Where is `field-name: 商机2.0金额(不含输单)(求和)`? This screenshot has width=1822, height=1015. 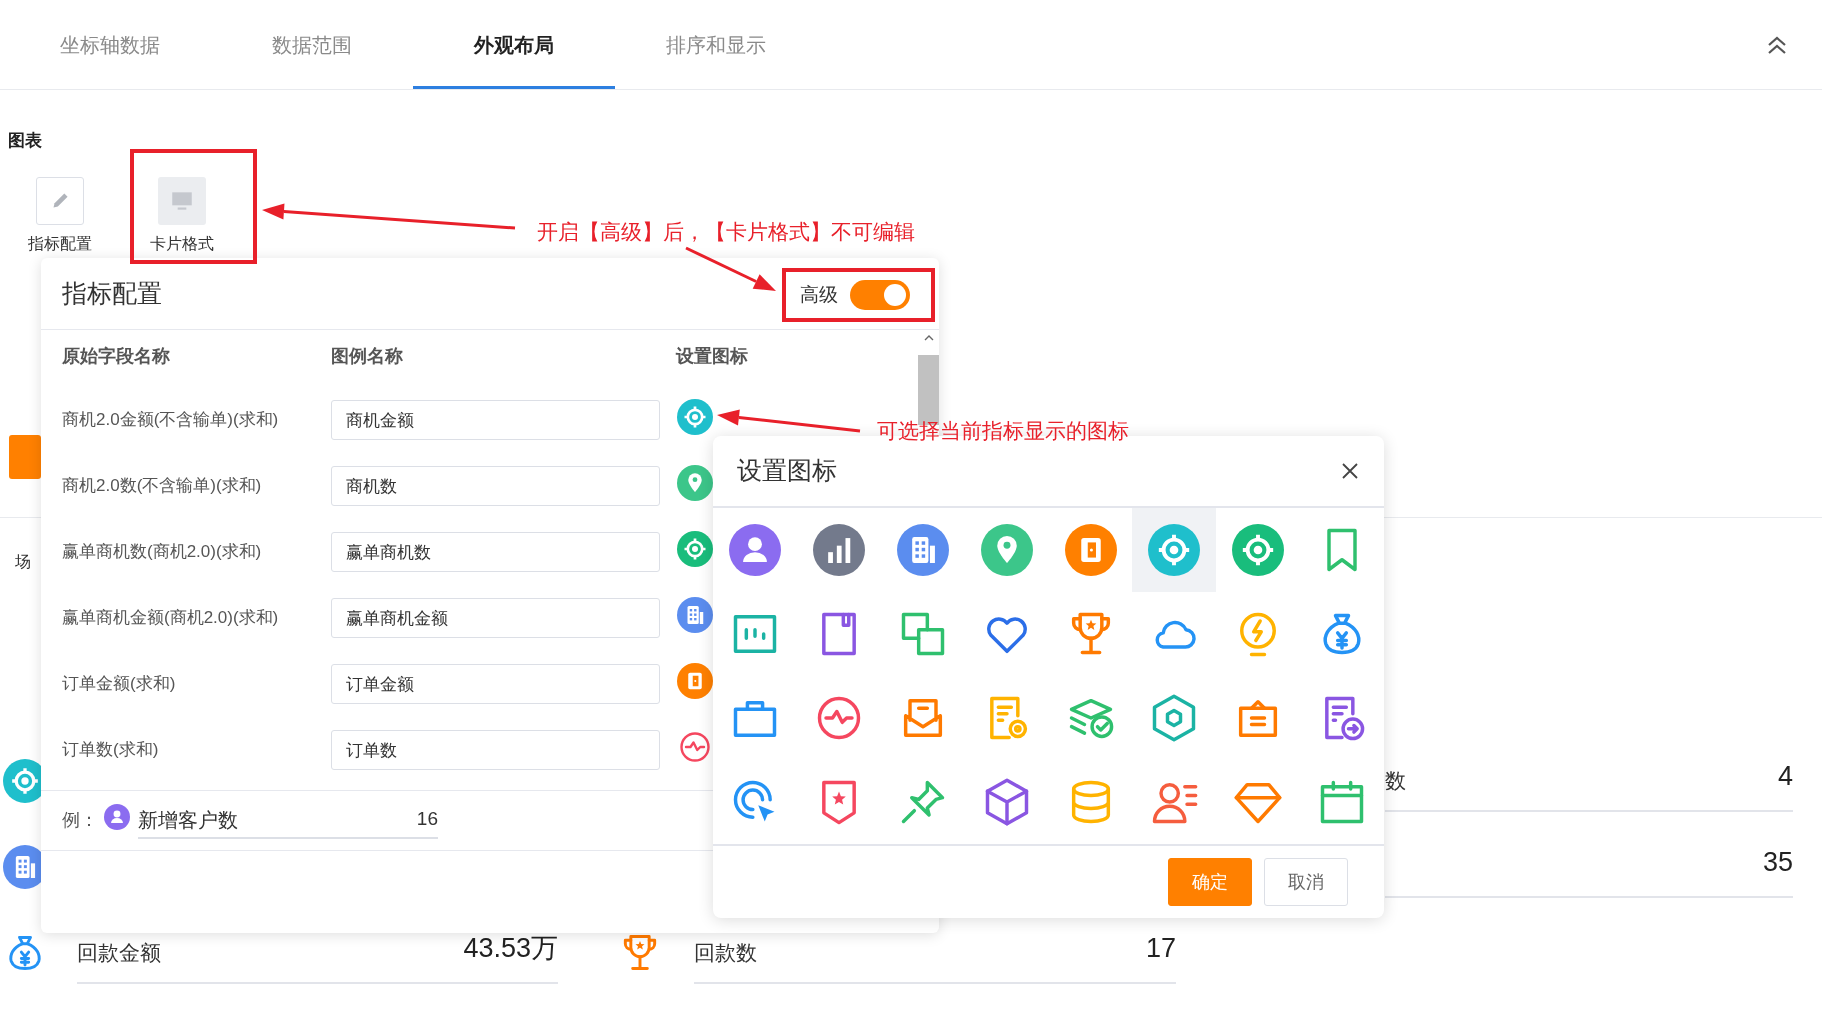 field-name: 商机2.0金额(不含输单)(求和) is located at coordinates (171, 420).